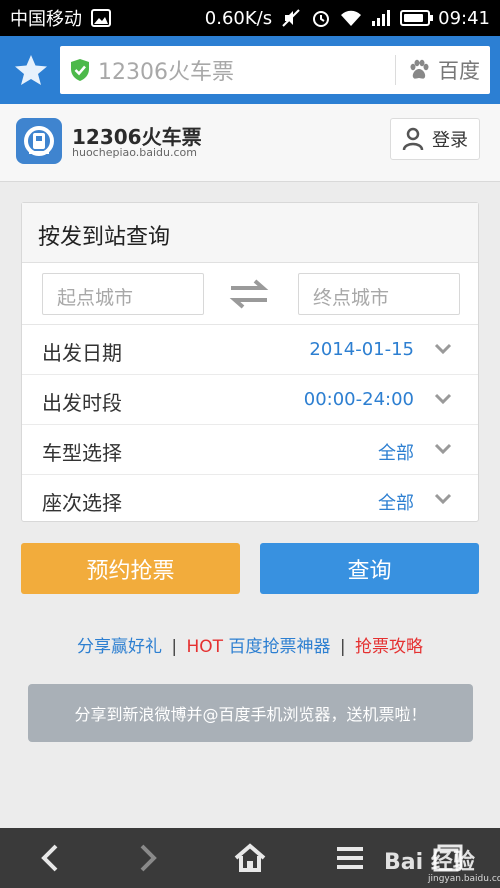 The height and width of the screenshot is (888, 500). I want to click on option-row: 车型选择 全部, so click(250, 450).